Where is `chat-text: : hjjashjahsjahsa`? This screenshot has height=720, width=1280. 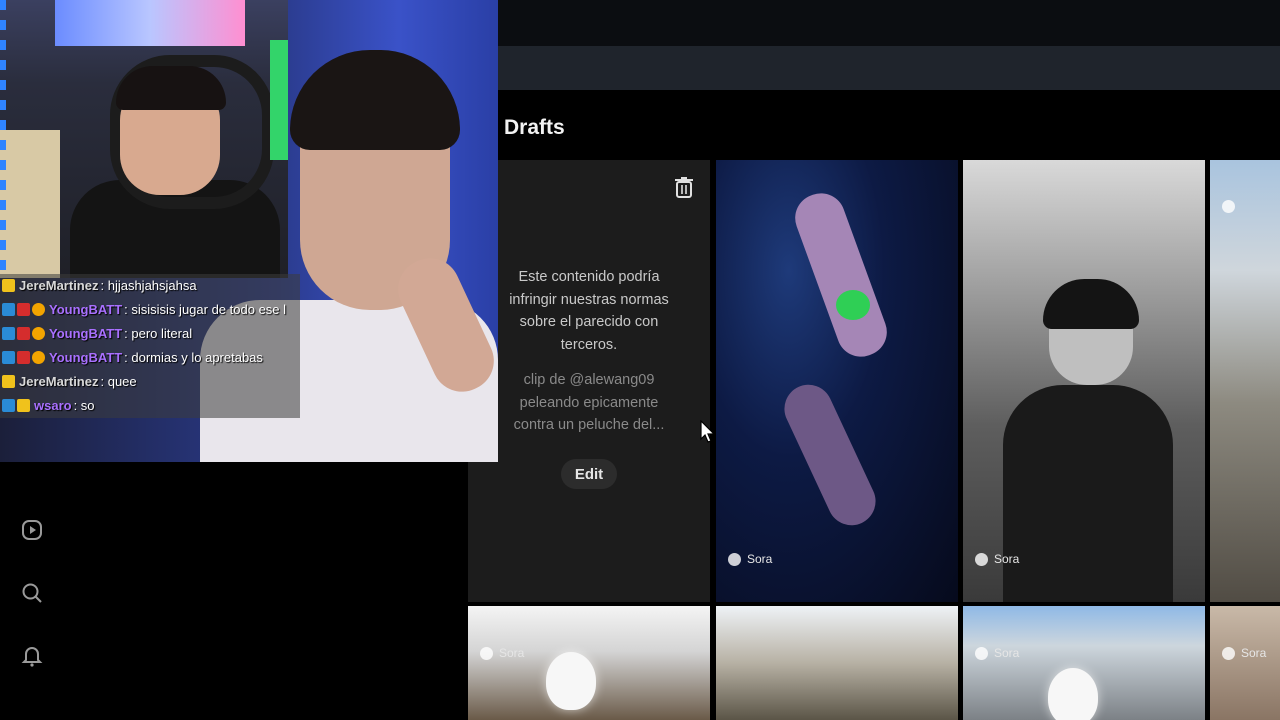
chat-text: : hjjashjahsjahsa is located at coordinates (148, 285).